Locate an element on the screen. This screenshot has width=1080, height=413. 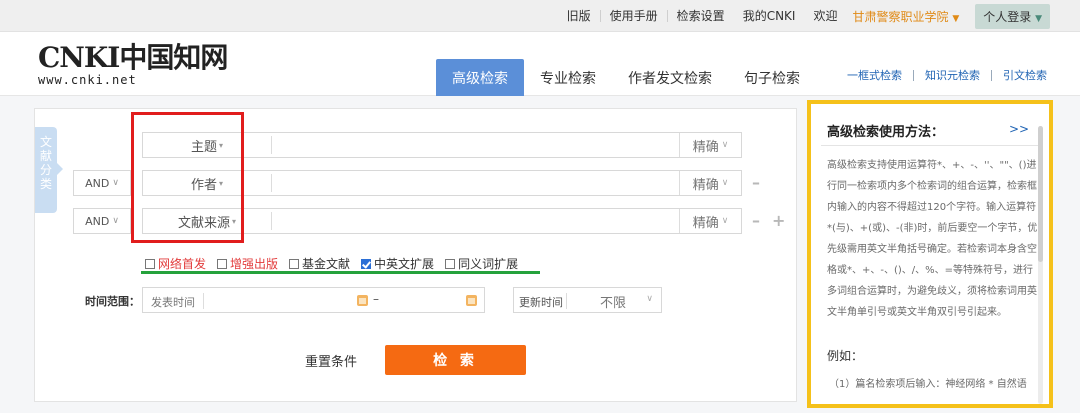
header-right-links: 一框式检索 知识元检索 引文检索 is located at coordinates (943, 75).